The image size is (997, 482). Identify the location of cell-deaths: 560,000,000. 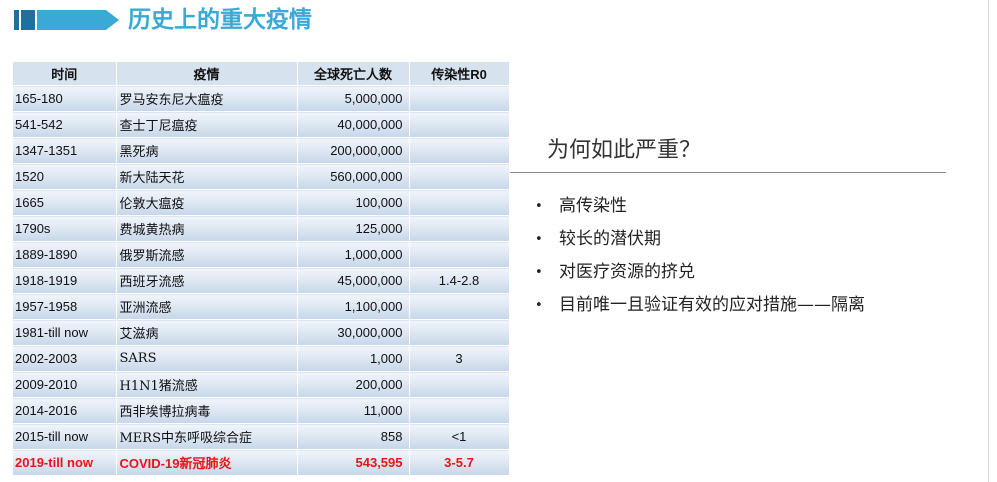
(353, 176).